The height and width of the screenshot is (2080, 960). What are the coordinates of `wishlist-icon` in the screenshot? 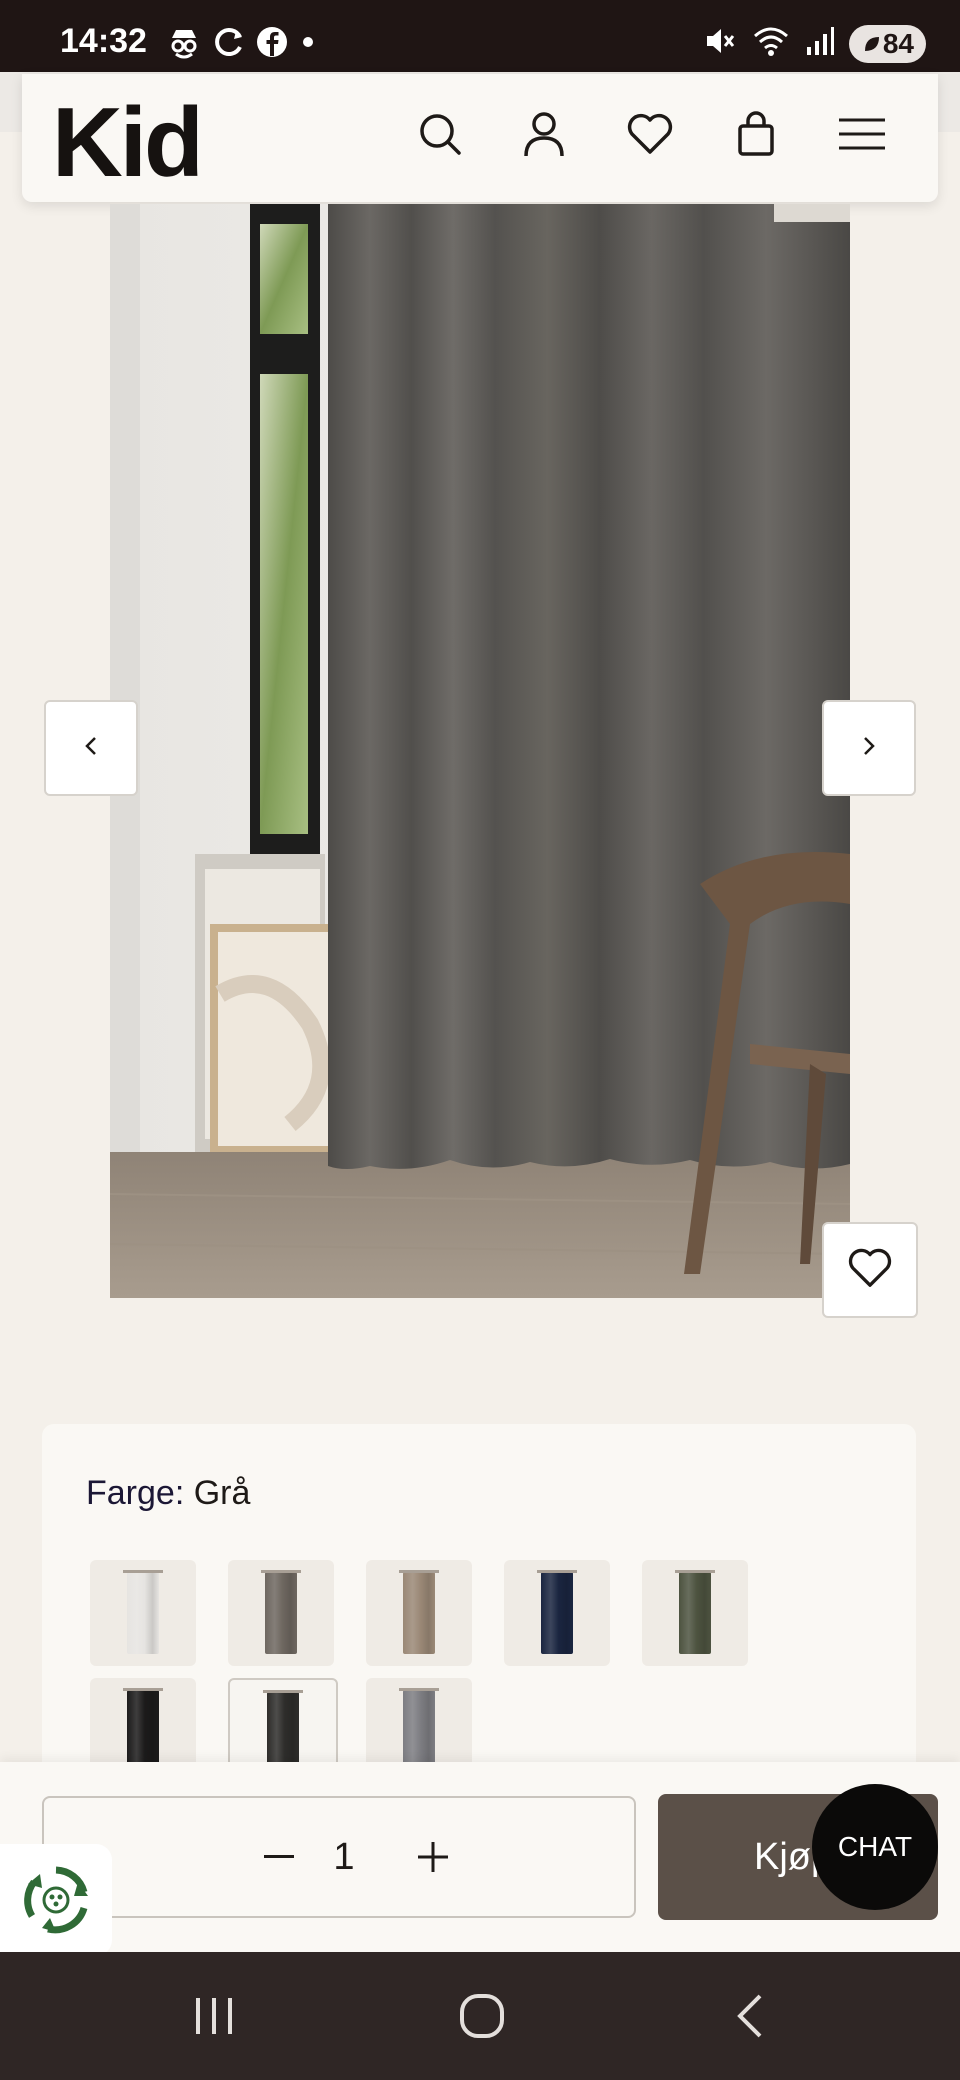 It's located at (650, 134).